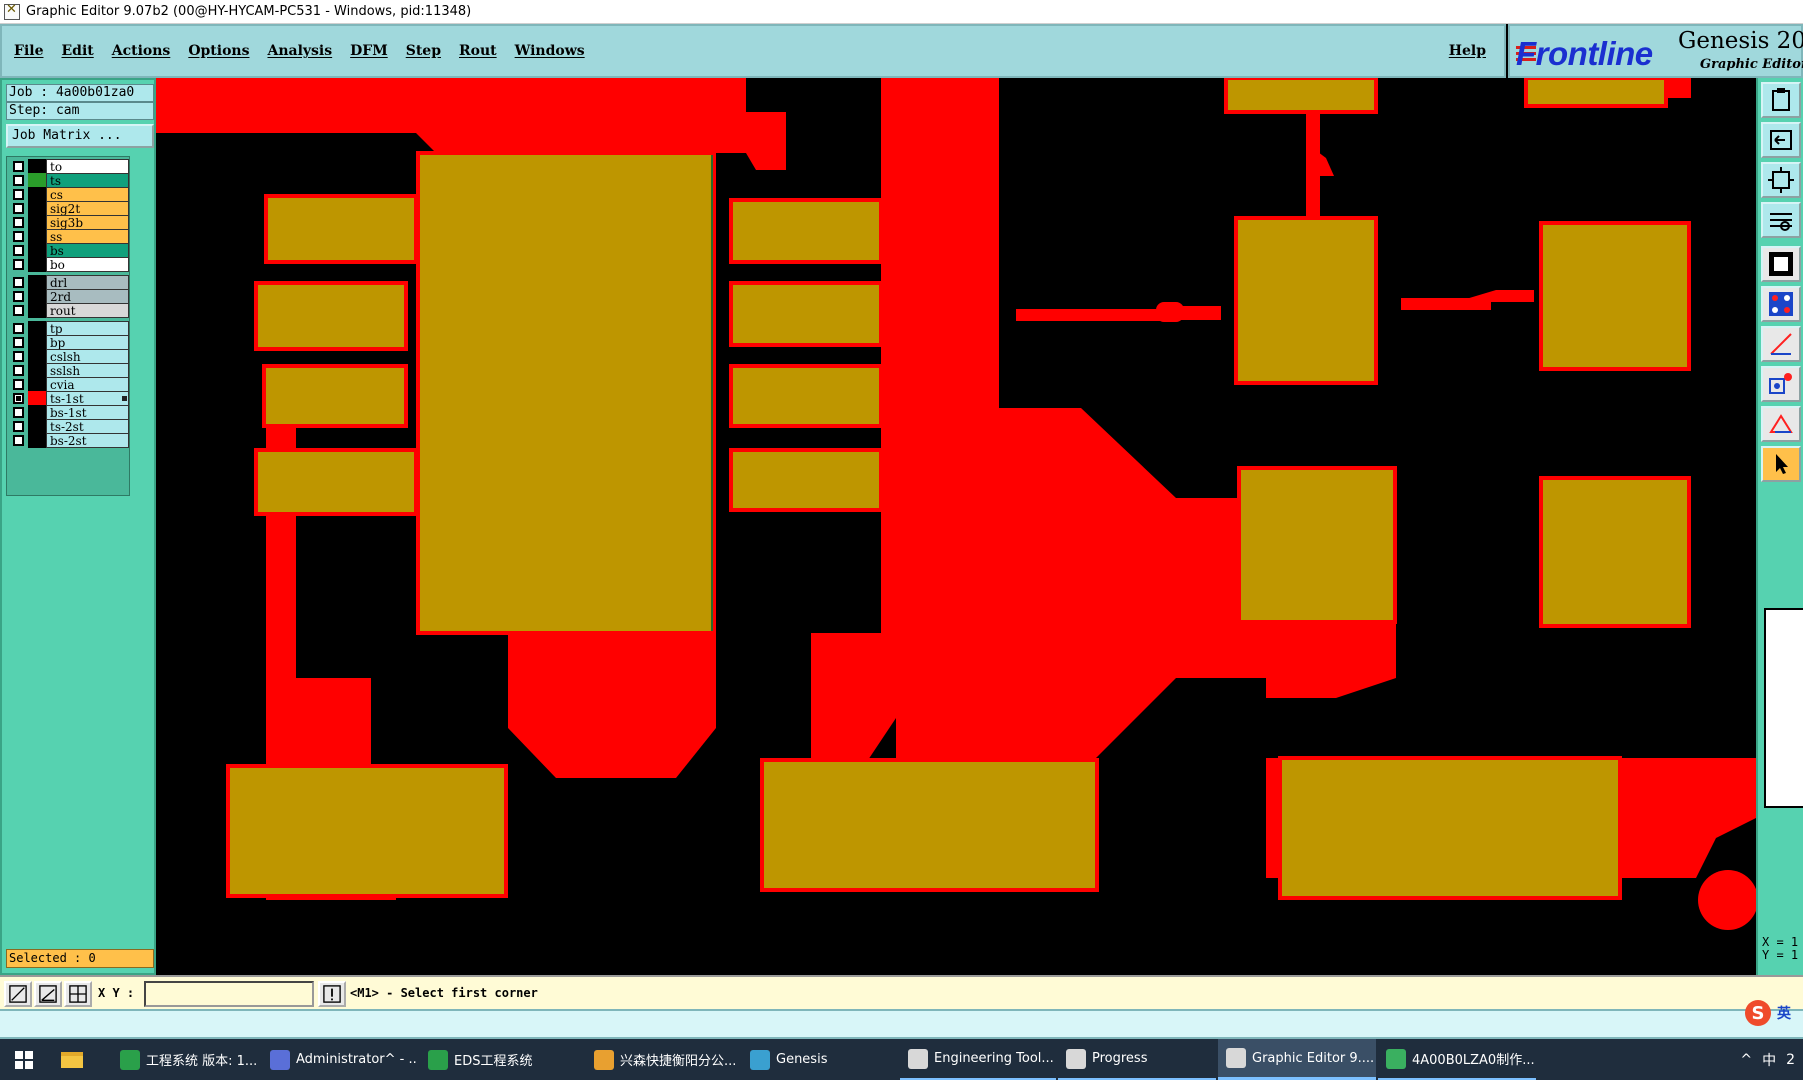  I want to click on layer-row: ts-1st, so click(69, 398).